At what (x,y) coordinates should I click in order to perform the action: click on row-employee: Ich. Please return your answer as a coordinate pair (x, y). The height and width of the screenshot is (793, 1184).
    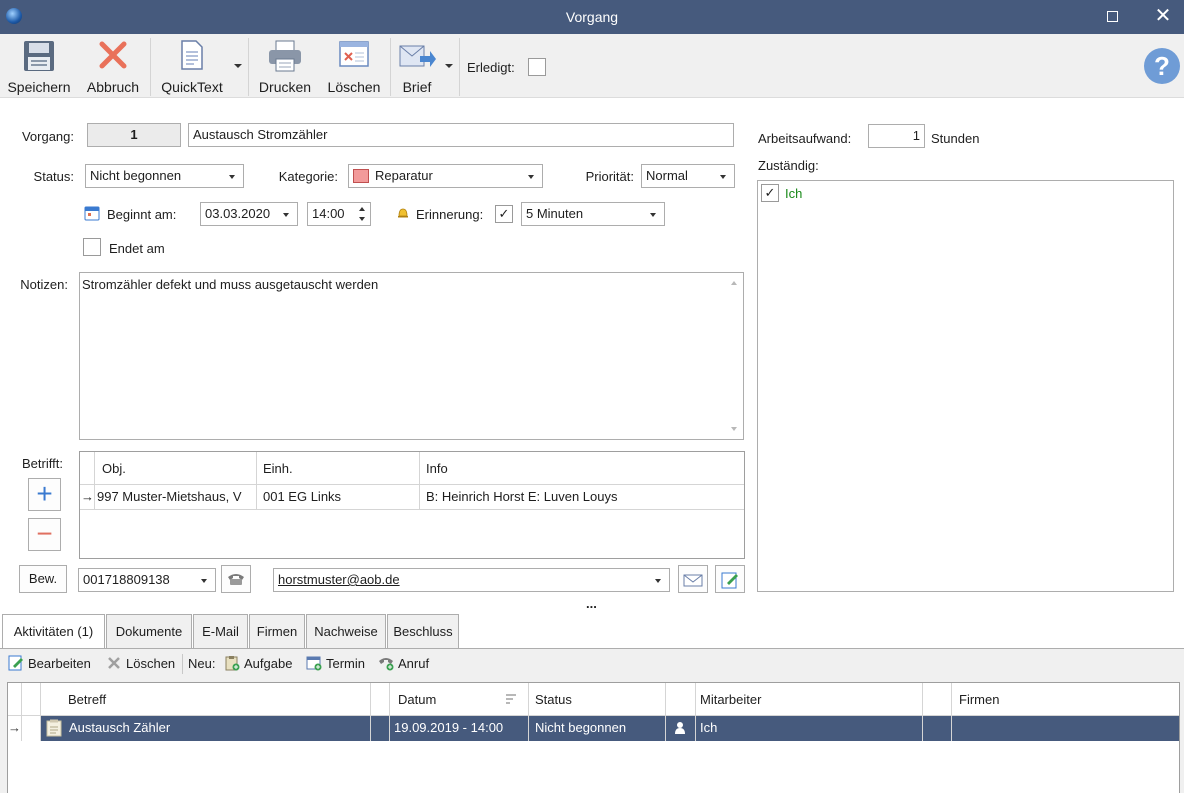
    Looking at the image, I should click on (809, 728).